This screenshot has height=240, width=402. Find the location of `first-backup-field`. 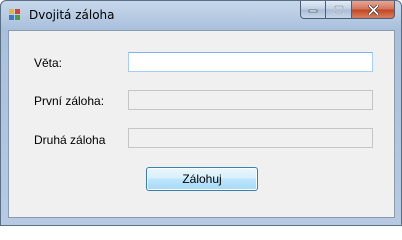

first-backup-field is located at coordinates (250, 100).